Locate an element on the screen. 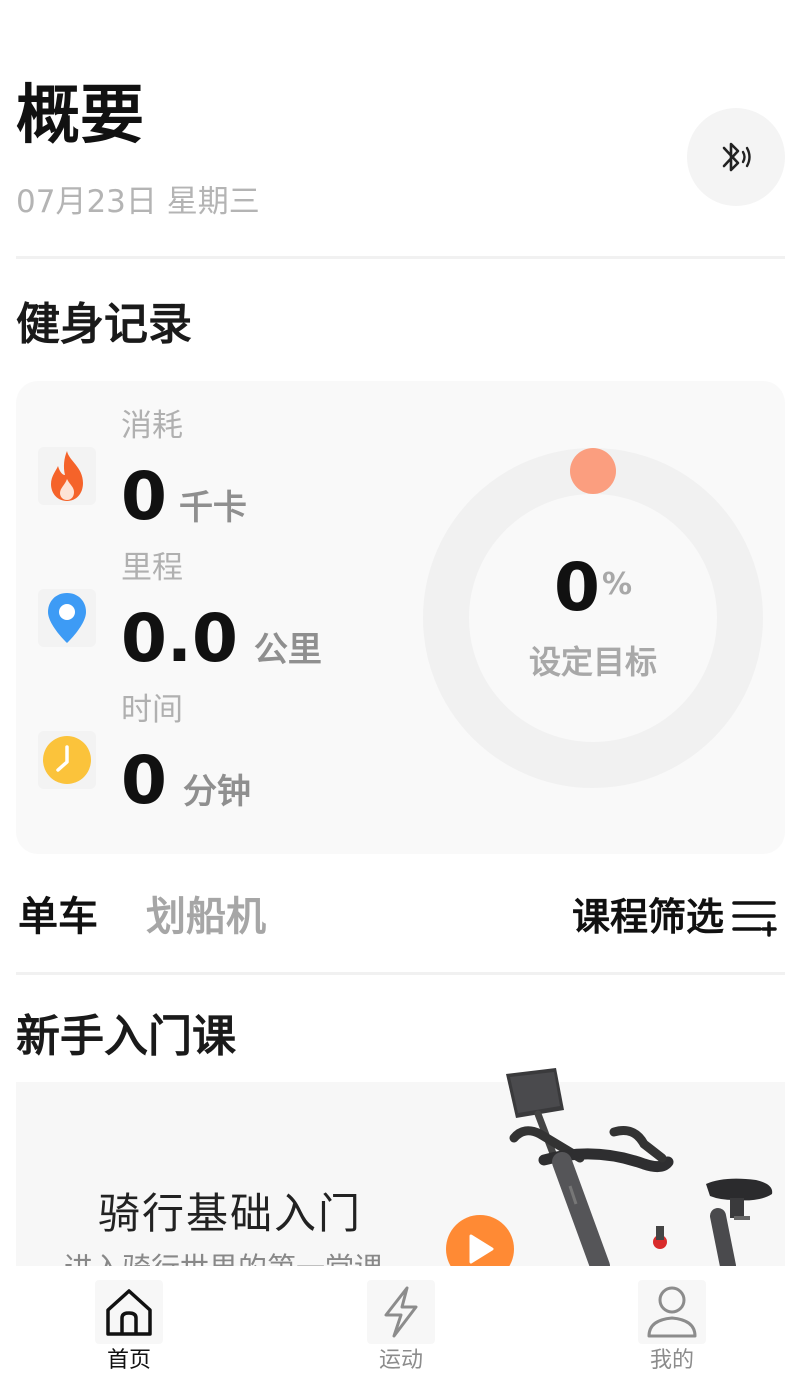  lightning-icon is located at coordinates (401, 1312).